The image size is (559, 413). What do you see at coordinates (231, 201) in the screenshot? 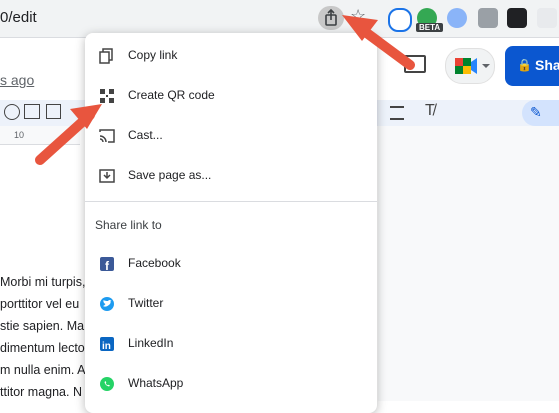
I see `menu-divider` at bounding box center [231, 201].